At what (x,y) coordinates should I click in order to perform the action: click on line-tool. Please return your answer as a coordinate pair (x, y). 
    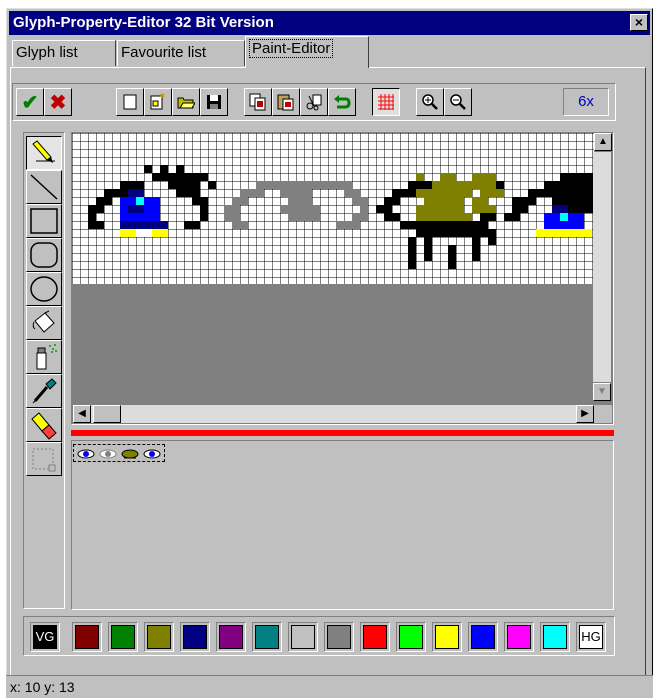
    Looking at the image, I should click on (44, 187).